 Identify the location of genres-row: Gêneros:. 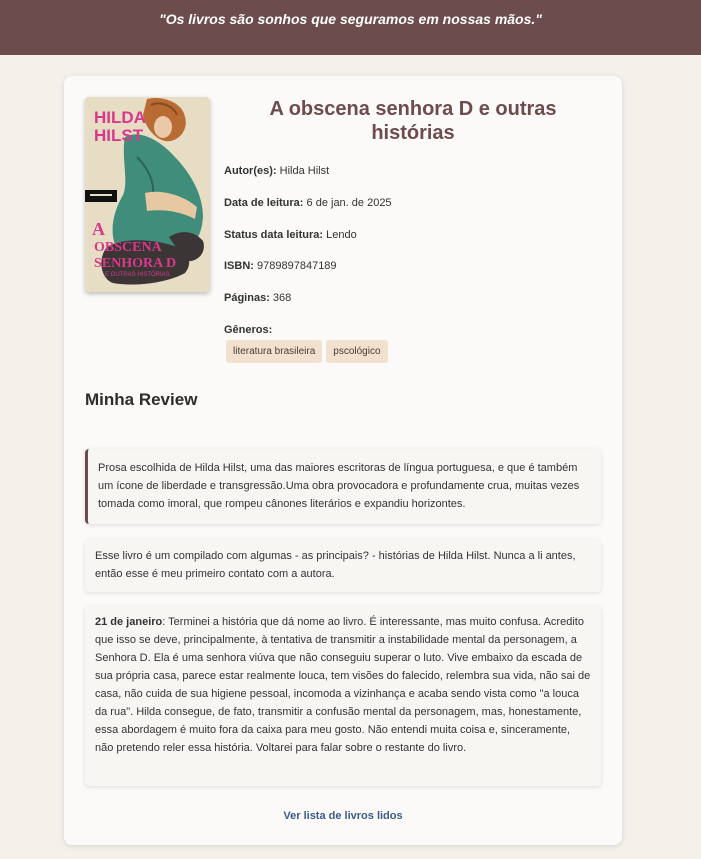
(248, 330).